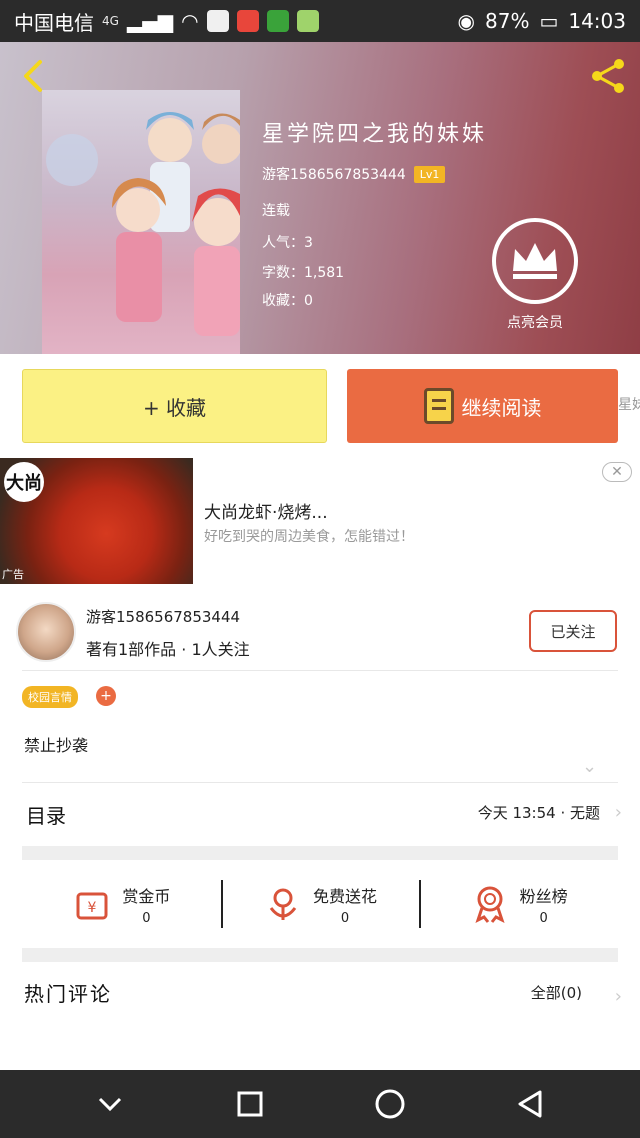  I want to click on table-of-contents-row: 目录 今天 13:54 · 无题 ›, so click(320, 814).